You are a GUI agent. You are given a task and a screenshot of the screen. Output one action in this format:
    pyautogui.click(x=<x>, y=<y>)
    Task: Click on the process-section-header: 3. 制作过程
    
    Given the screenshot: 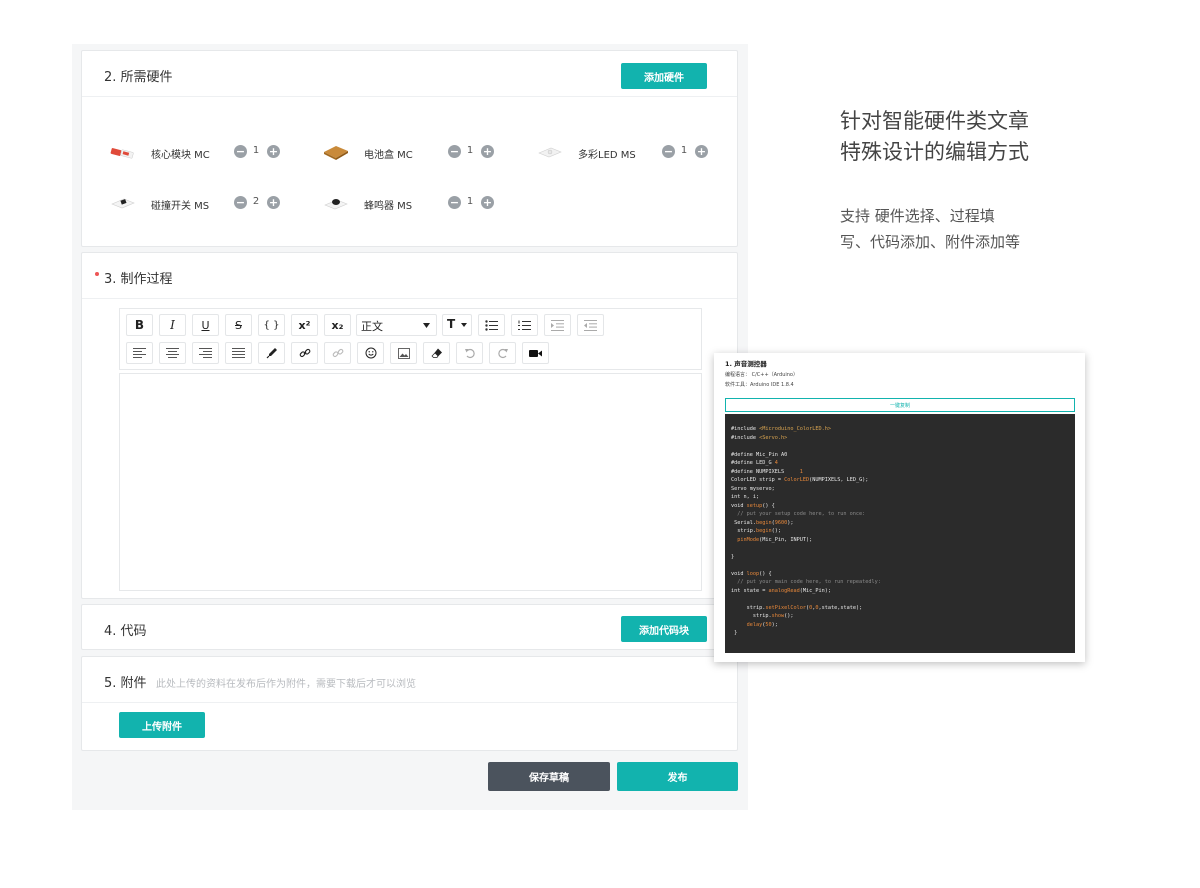 What is the action you would take?
    pyautogui.click(x=409, y=276)
    